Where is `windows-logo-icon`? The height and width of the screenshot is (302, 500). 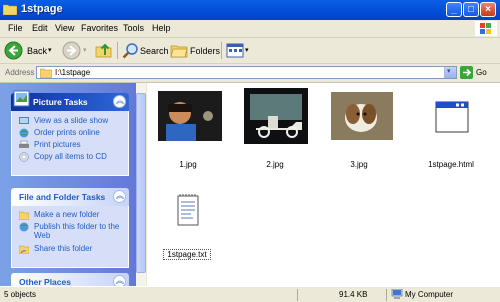
windows-logo-icon is located at coordinates (486, 28).